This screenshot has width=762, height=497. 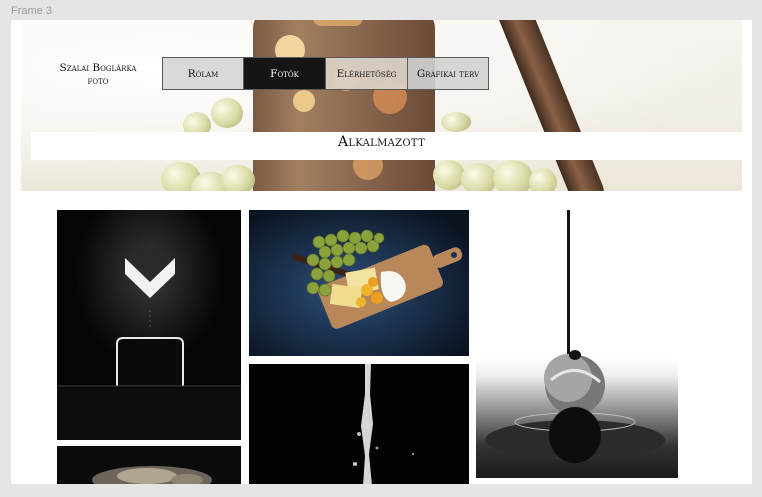 I want to click on main-nav: Rólam Fotók Elérhetőség Grafikai terv, so click(x=325, y=73).